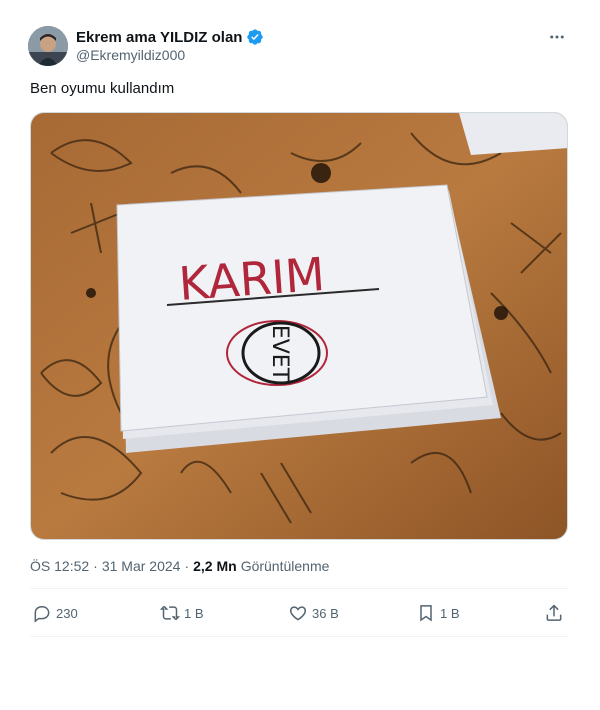 The image size is (600, 710). I want to click on like-button: 36 B, so click(313, 613).